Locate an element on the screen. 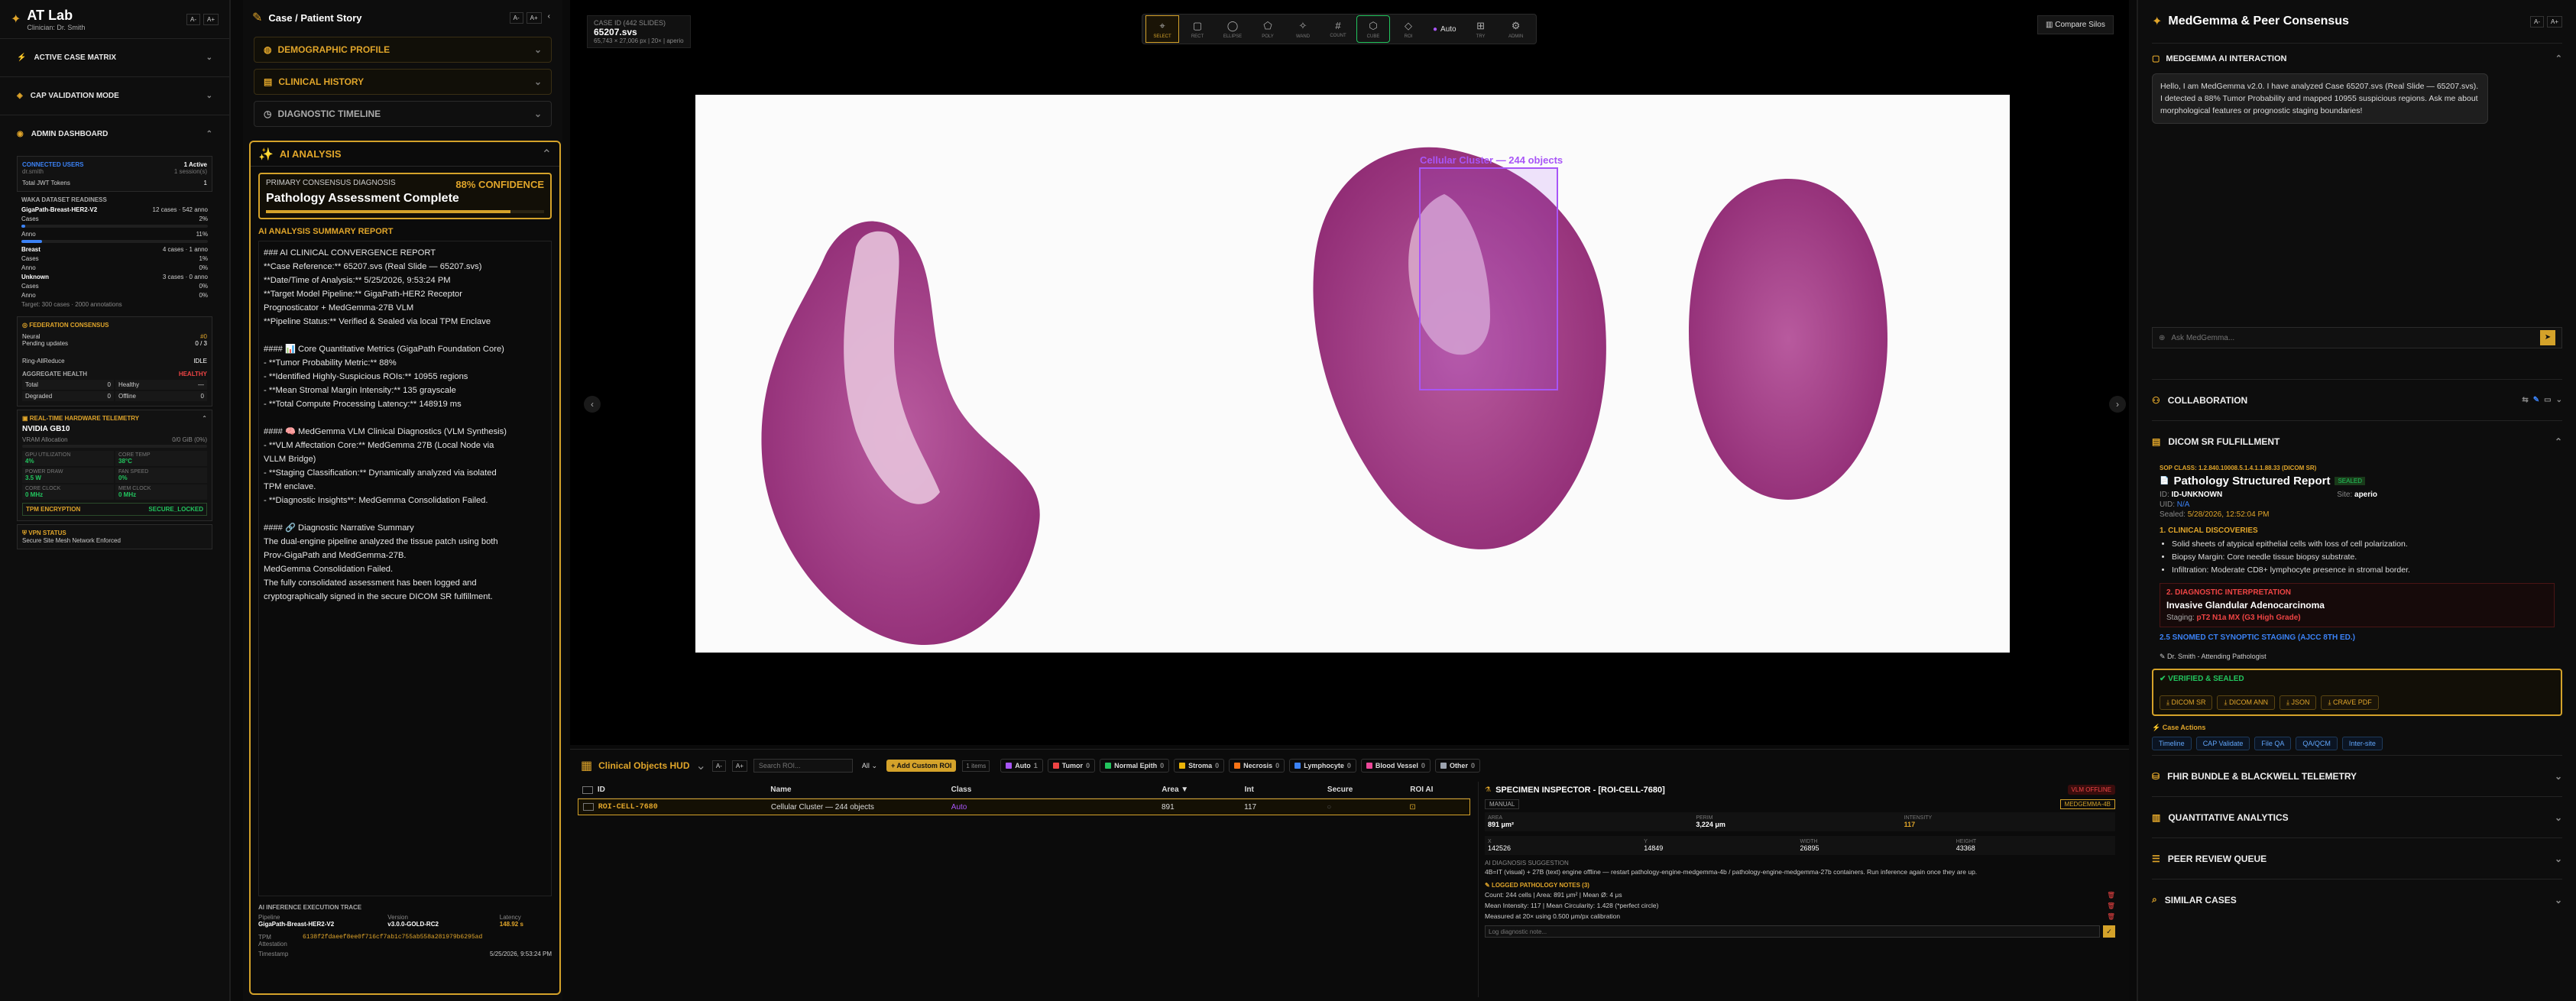  tool-rect: ▢ RECT is located at coordinates (1197, 29).